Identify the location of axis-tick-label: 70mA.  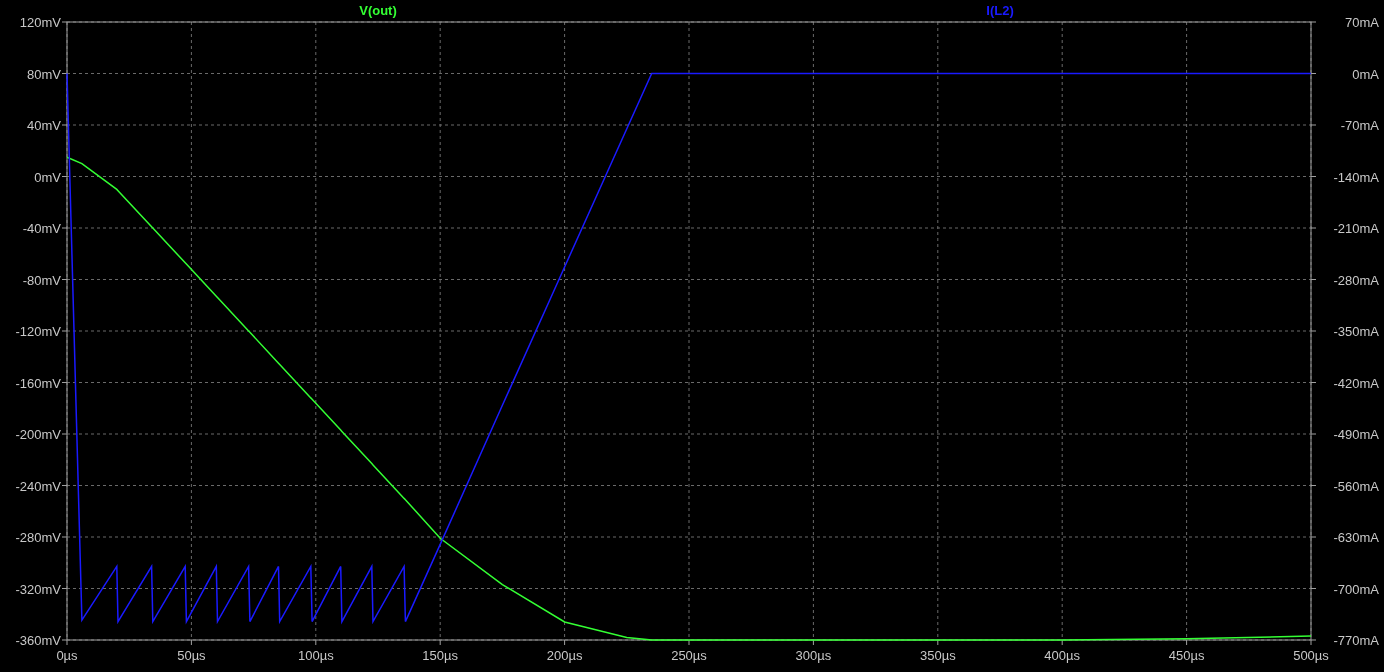
(1362, 22).